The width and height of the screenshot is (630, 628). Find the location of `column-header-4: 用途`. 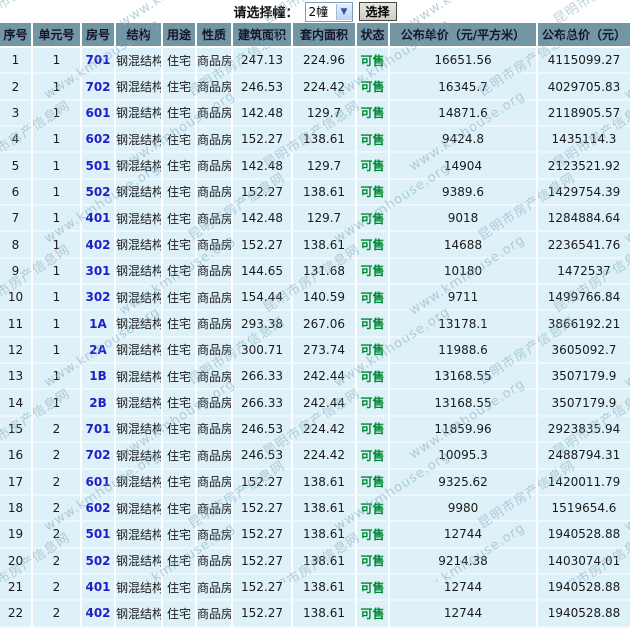

column-header-4: 用途 is located at coordinates (180, 35).